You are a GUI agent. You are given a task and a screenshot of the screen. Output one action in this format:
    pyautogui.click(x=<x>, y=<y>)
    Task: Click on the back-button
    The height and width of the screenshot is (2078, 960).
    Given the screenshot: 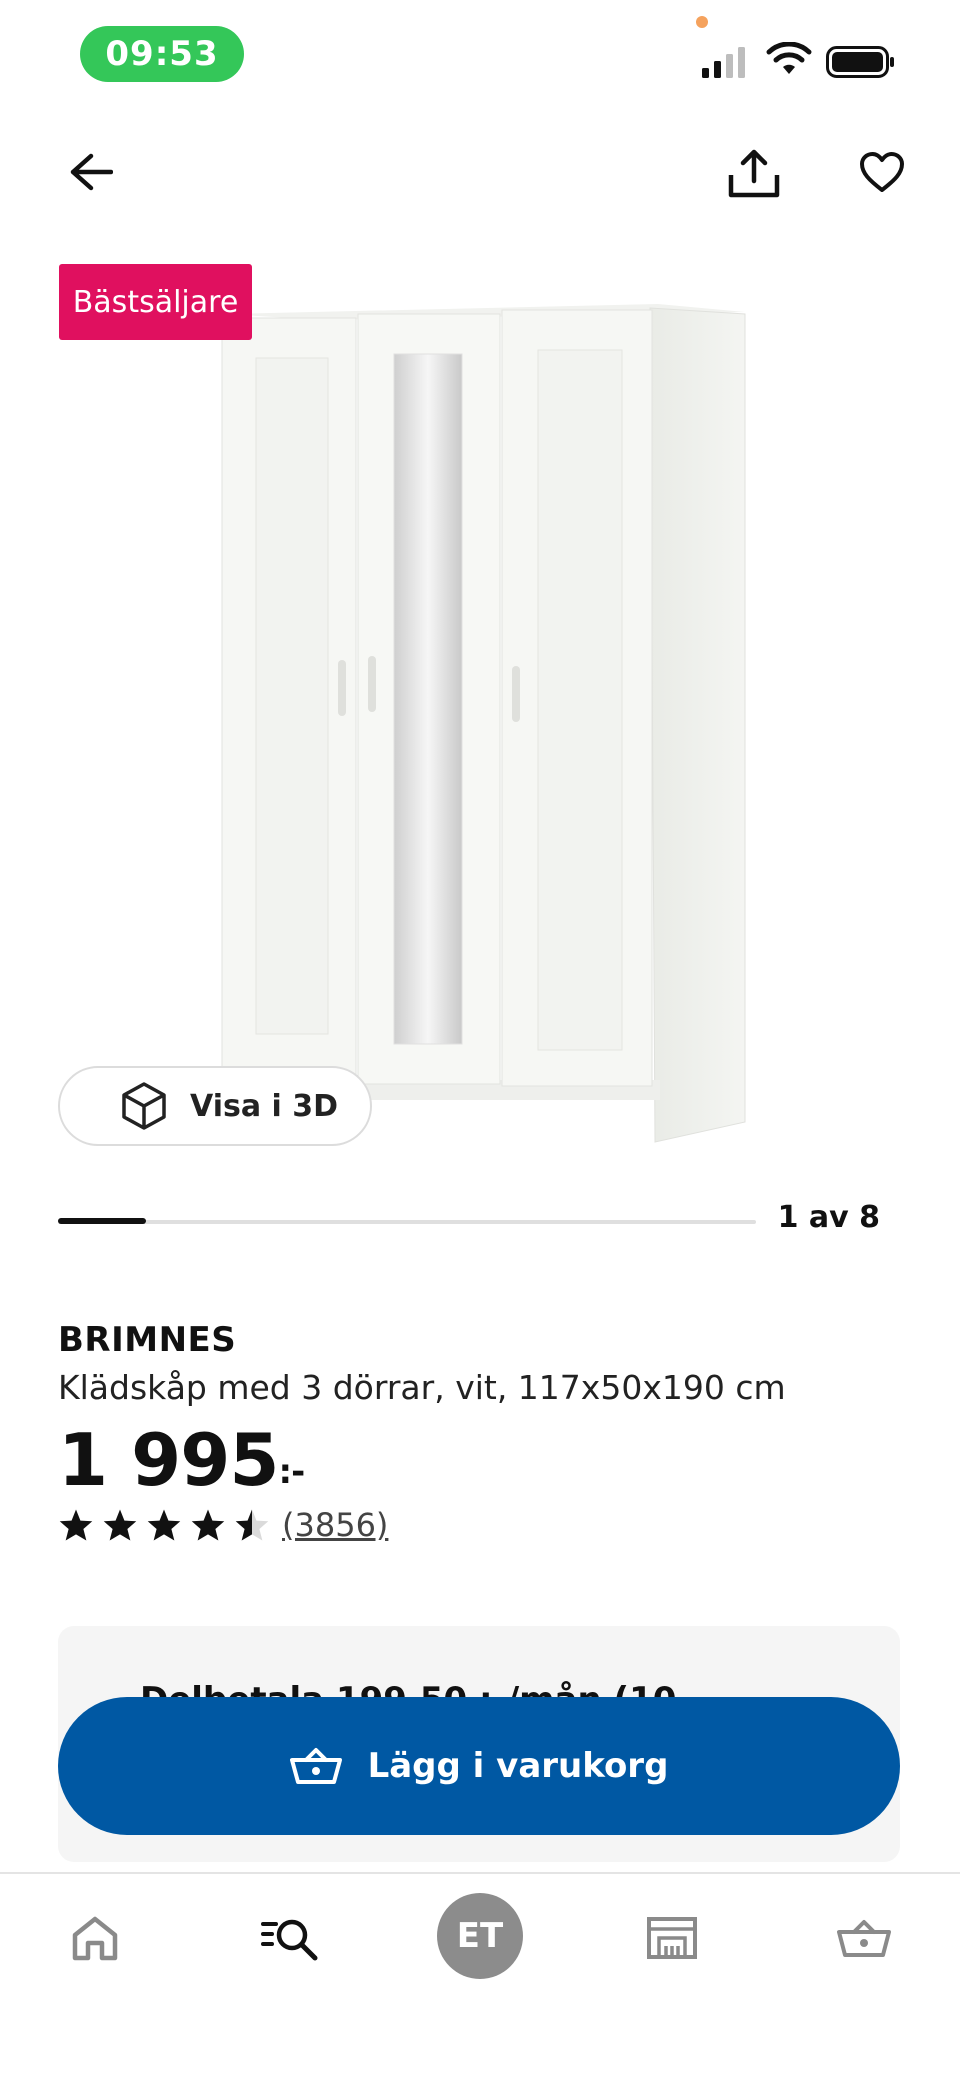 What is the action you would take?
    pyautogui.click(x=90, y=172)
    